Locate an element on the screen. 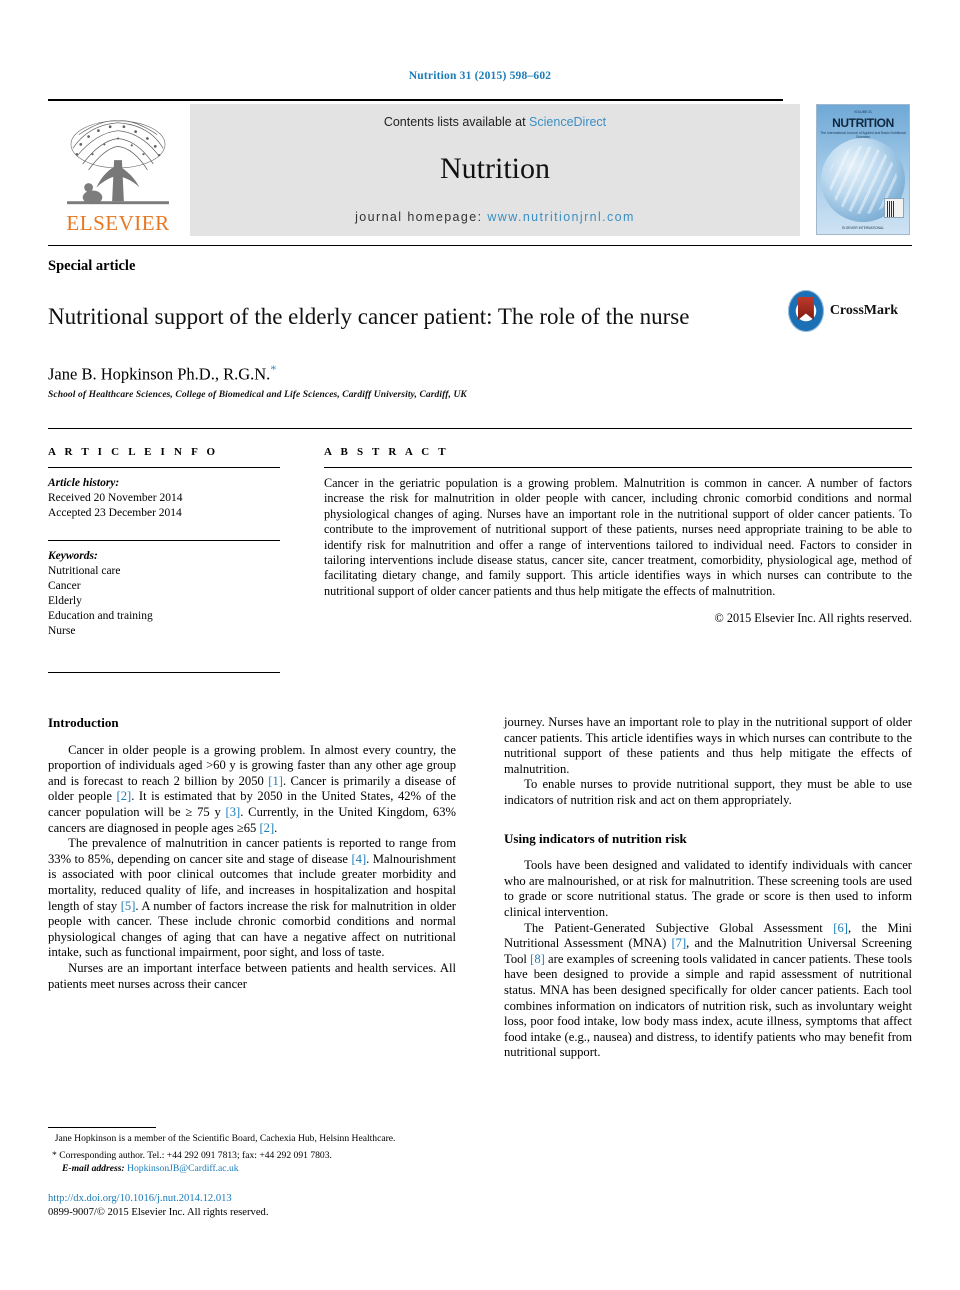 Image resolution: width=960 pixels, height=1290 pixels. journal-homepage-line: journal homepage: www.nutritionjrnl.com is located at coordinates (495, 217).